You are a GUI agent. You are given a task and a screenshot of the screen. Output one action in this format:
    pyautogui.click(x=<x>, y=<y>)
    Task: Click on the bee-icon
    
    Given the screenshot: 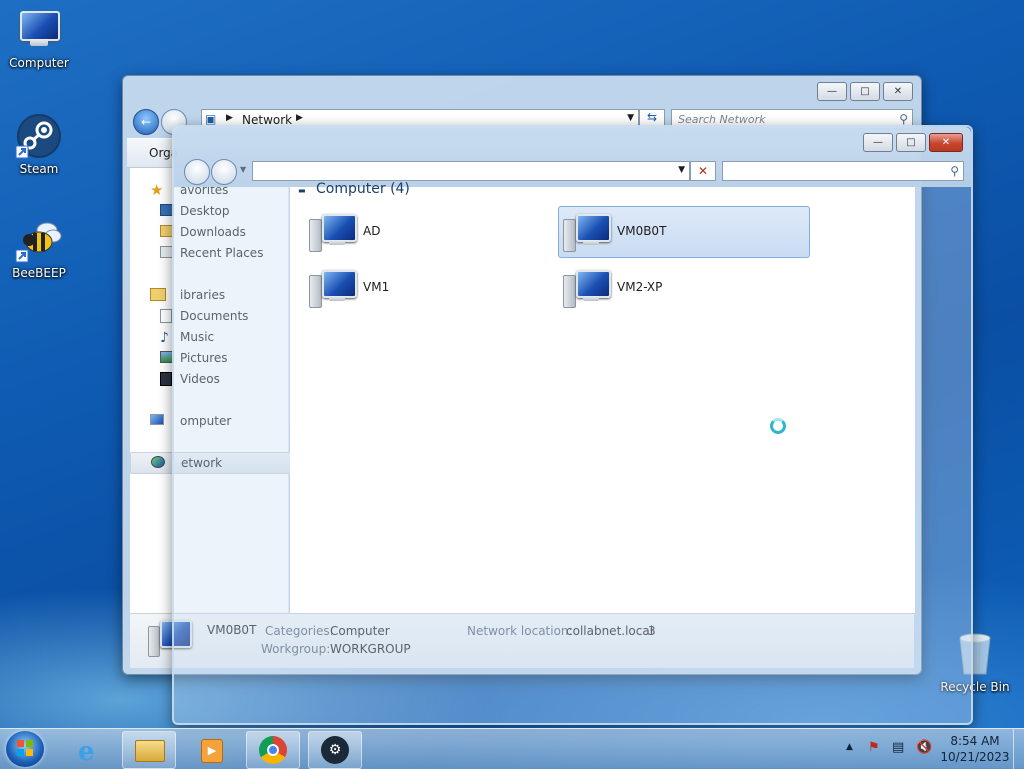 What is the action you would take?
    pyautogui.click(x=39, y=240)
    